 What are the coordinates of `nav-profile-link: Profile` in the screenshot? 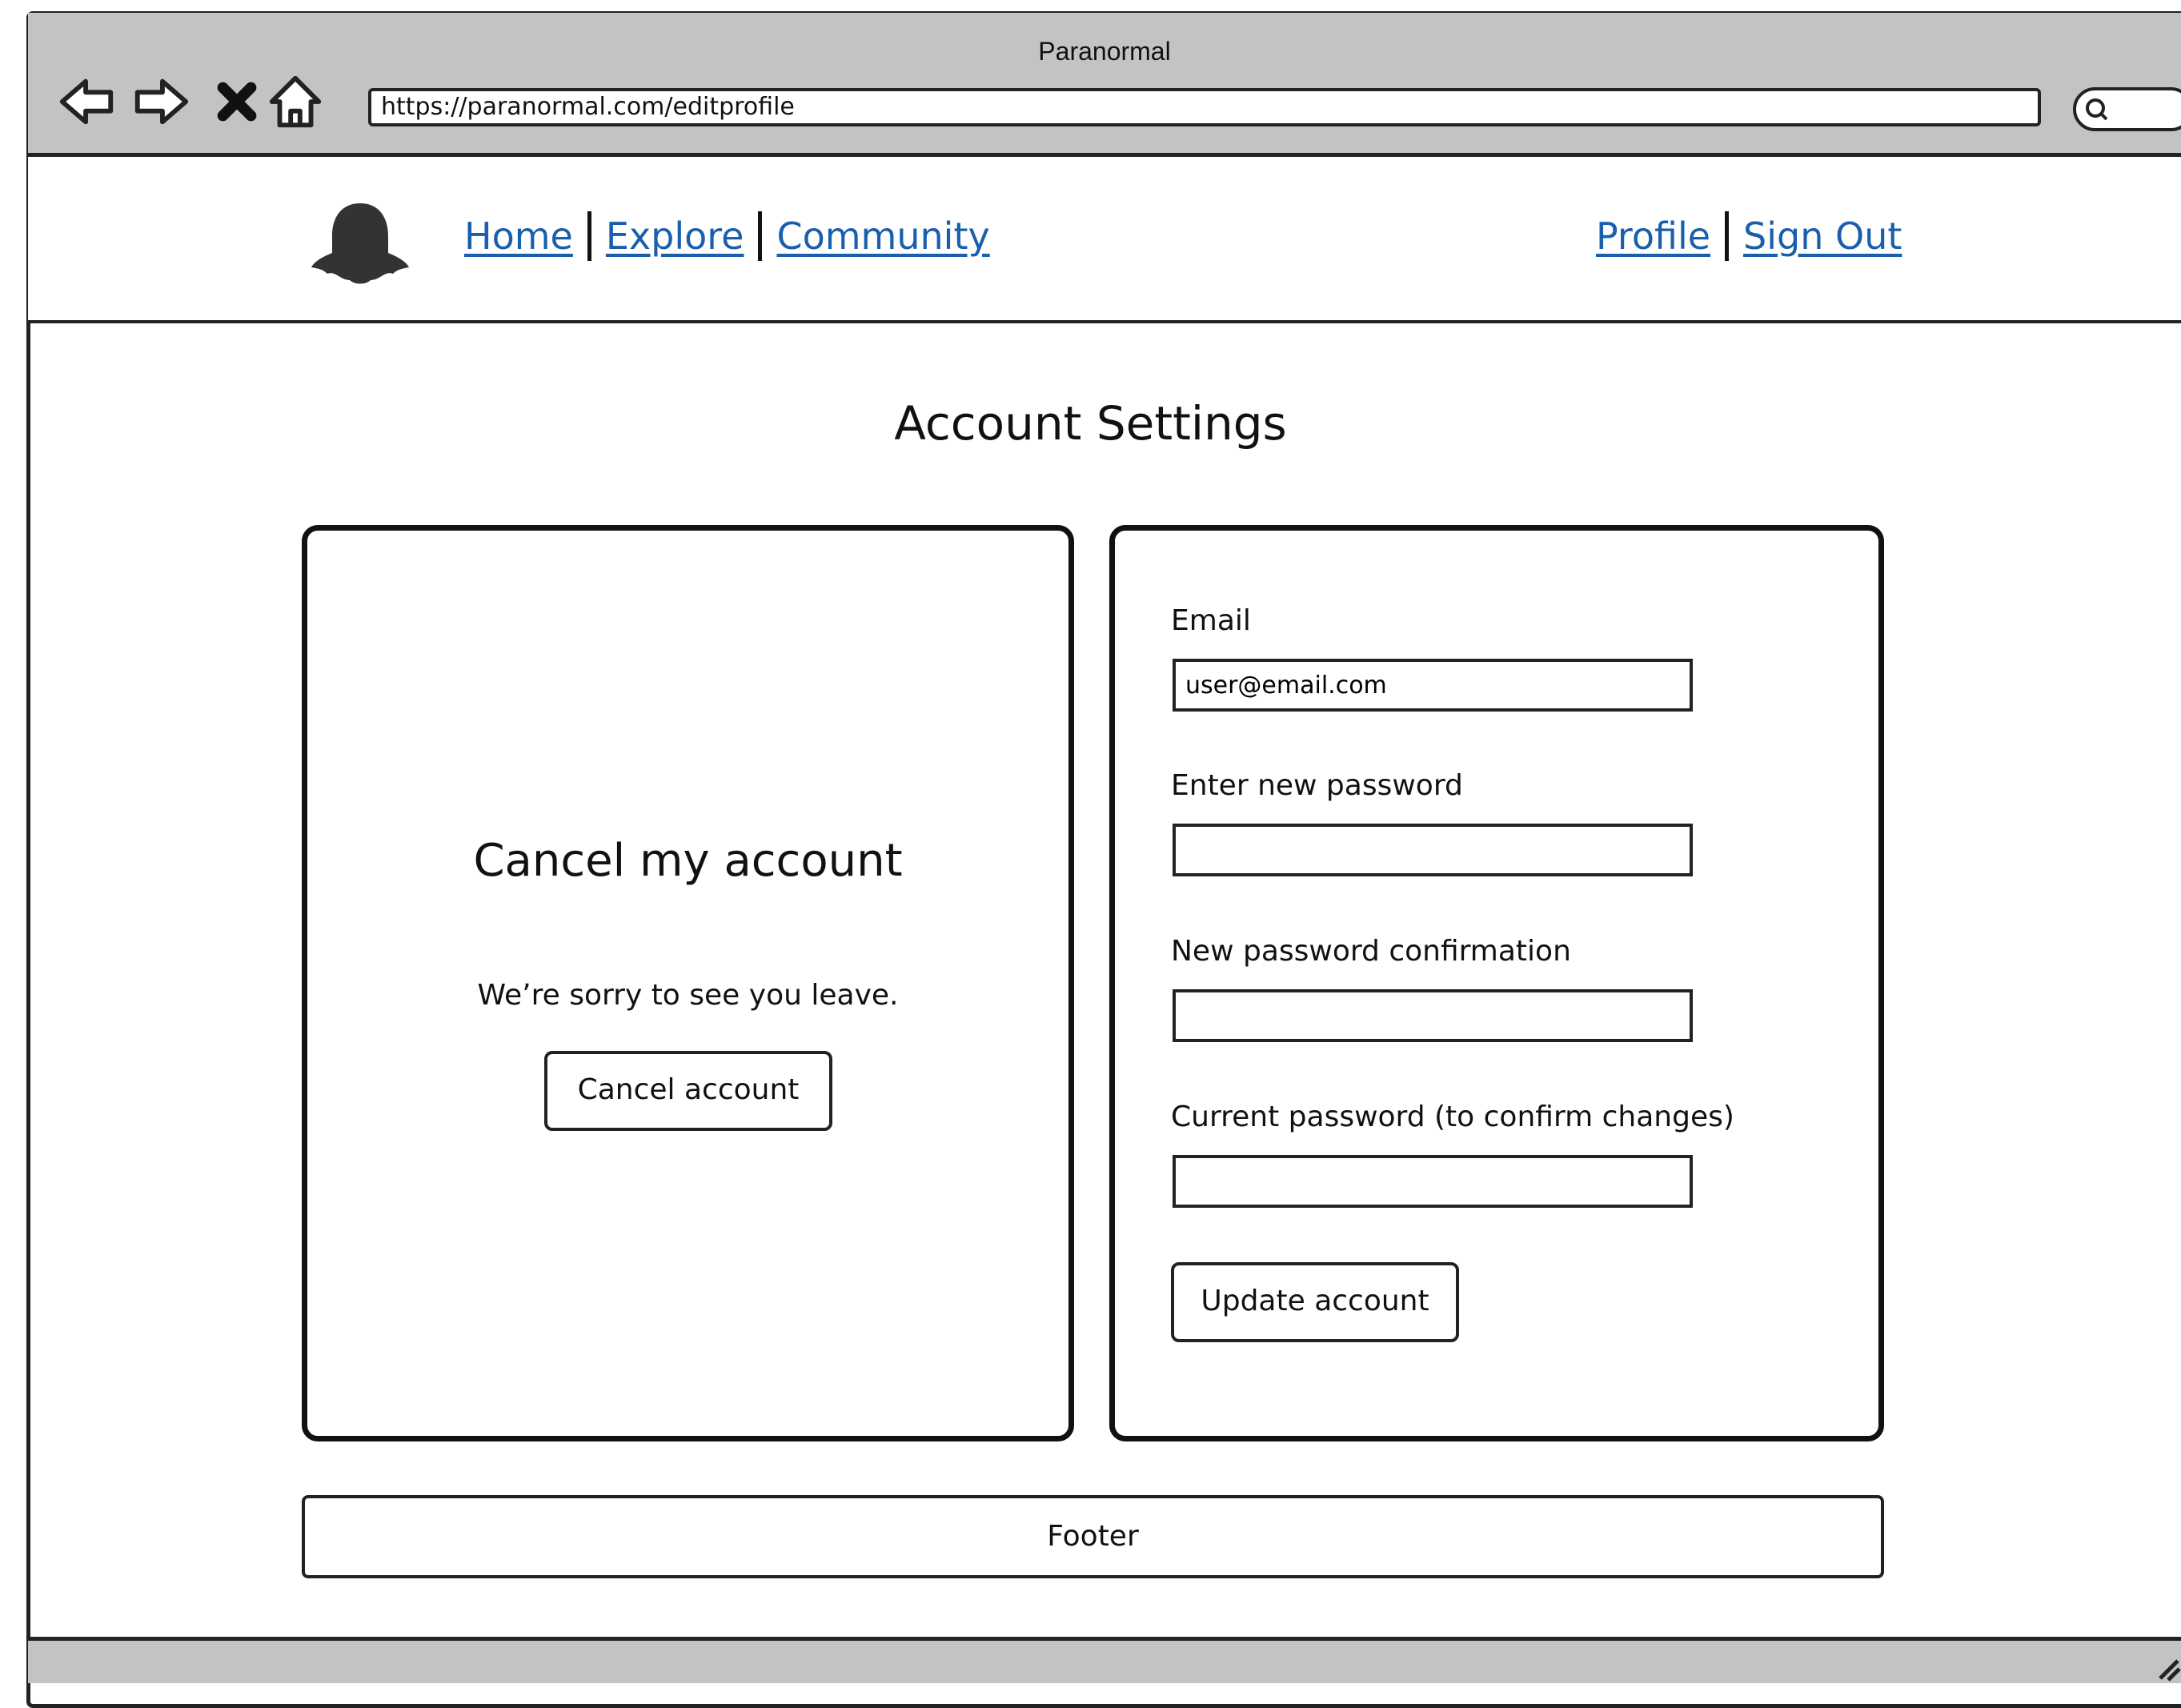 It's located at (1653, 236).